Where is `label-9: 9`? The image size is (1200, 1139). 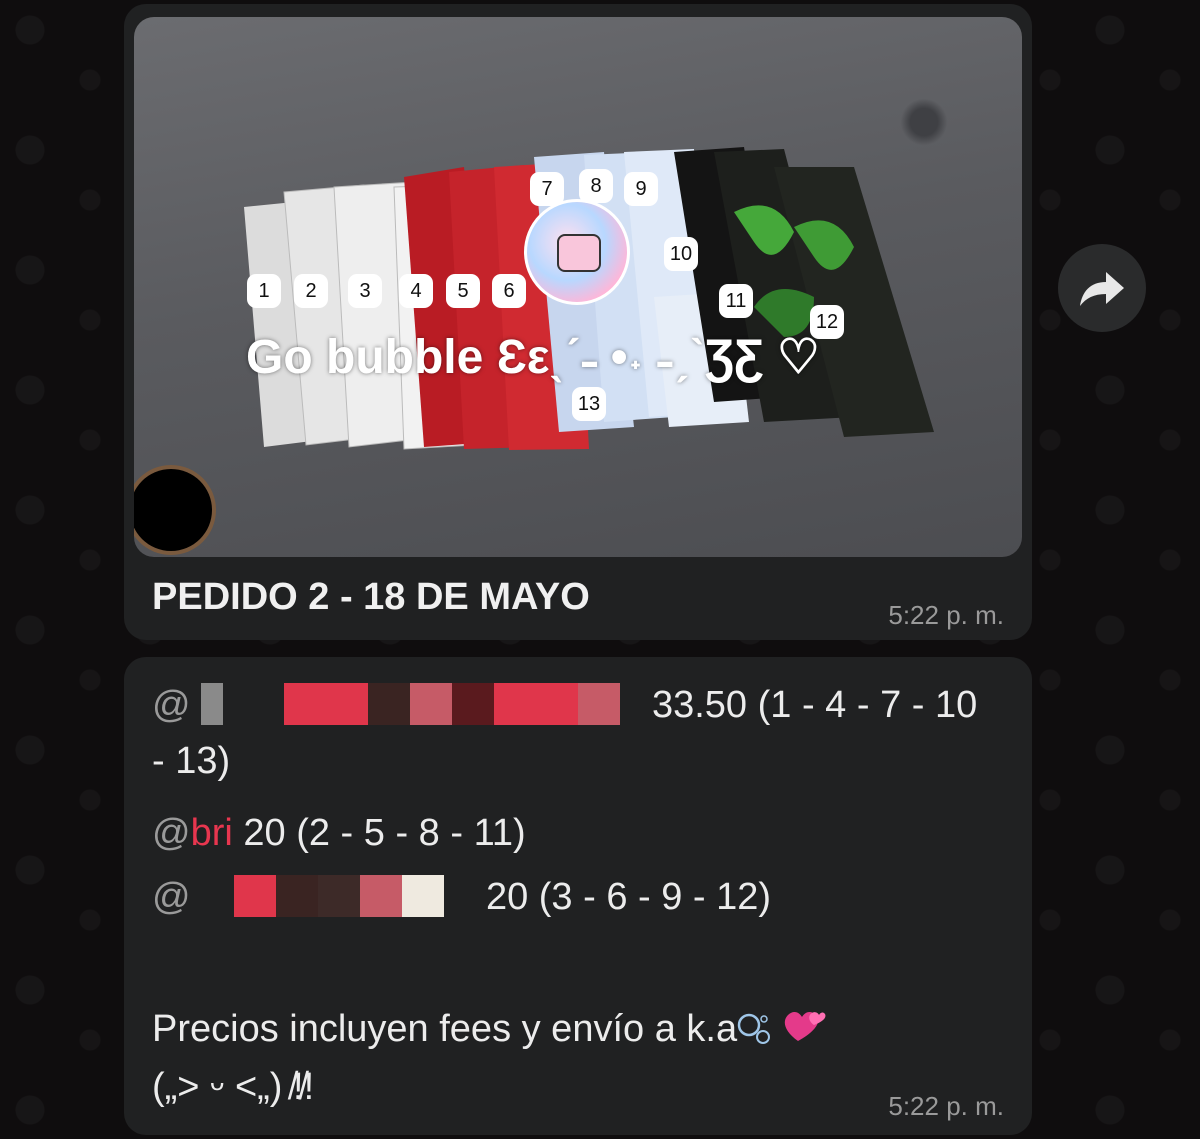 label-9: 9 is located at coordinates (641, 189).